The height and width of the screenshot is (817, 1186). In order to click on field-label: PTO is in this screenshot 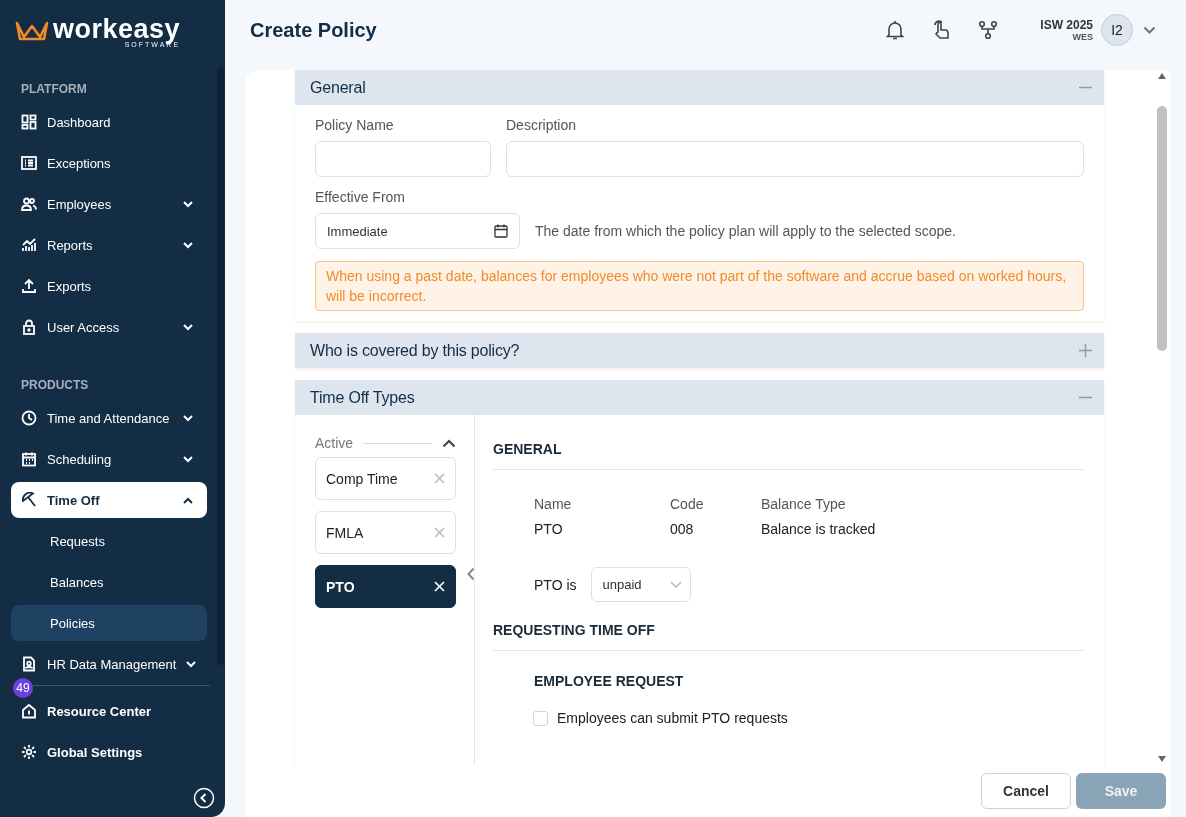, I will do `click(555, 584)`.